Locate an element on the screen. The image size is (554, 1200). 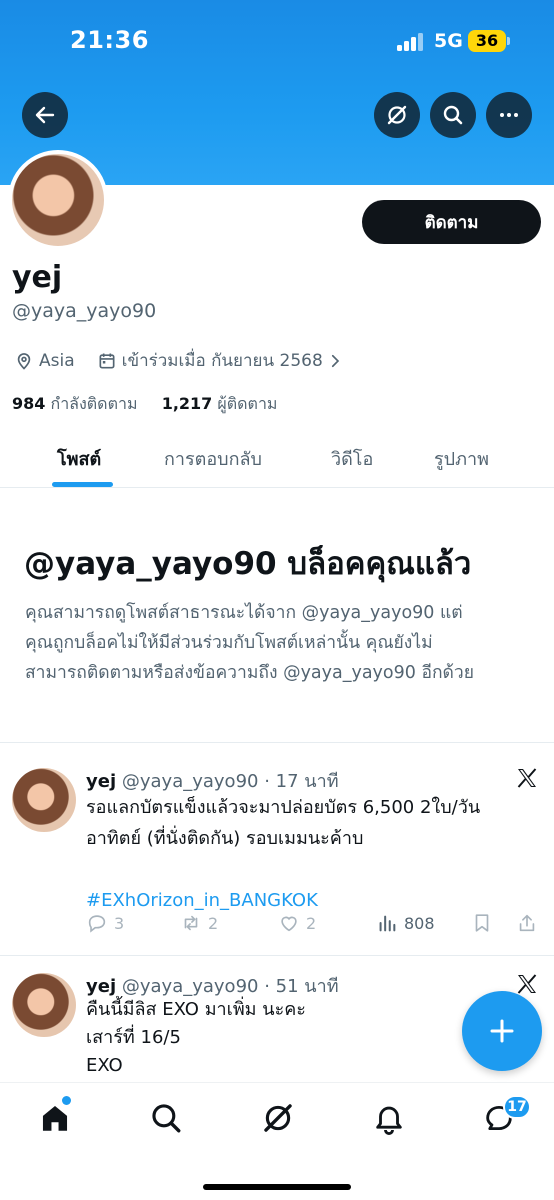
arrow-left-icon is located at coordinates (45, 115).